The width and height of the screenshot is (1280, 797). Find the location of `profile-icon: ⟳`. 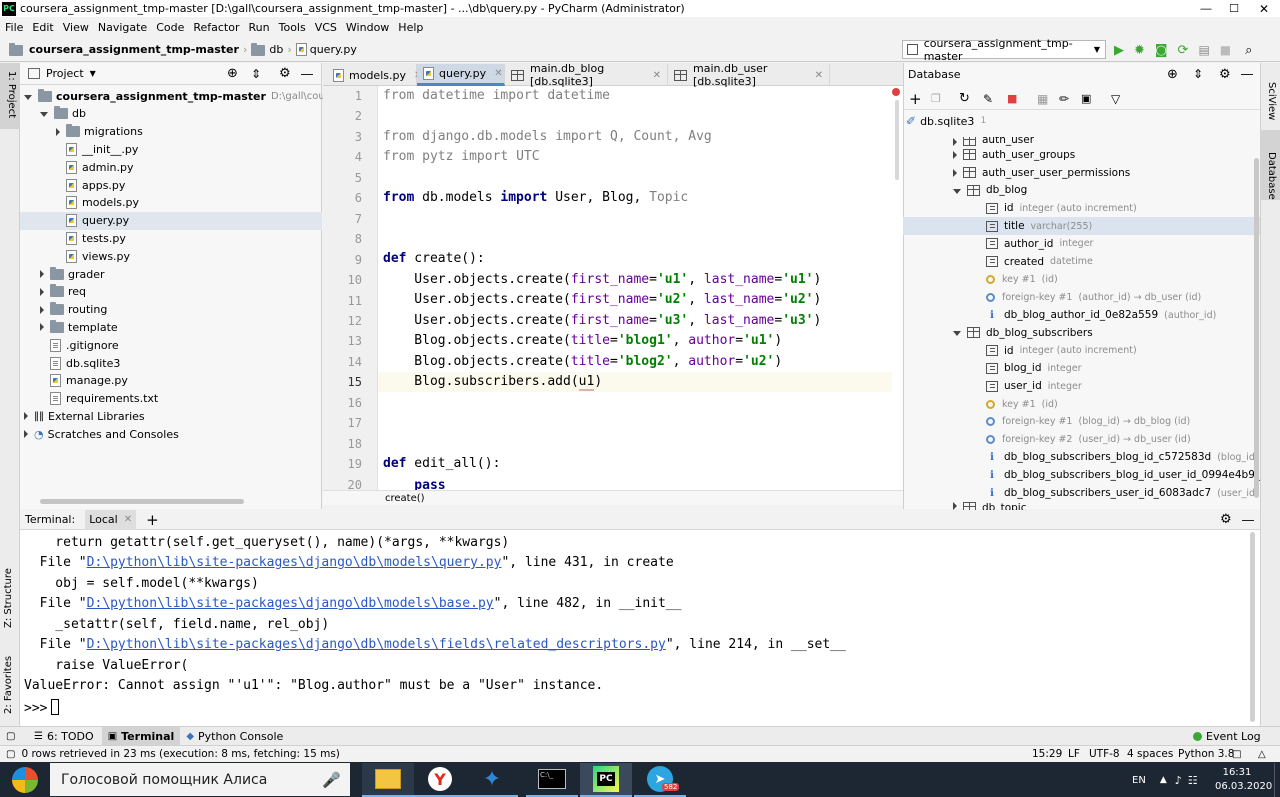

profile-icon: ⟳ is located at coordinates (1183, 50).